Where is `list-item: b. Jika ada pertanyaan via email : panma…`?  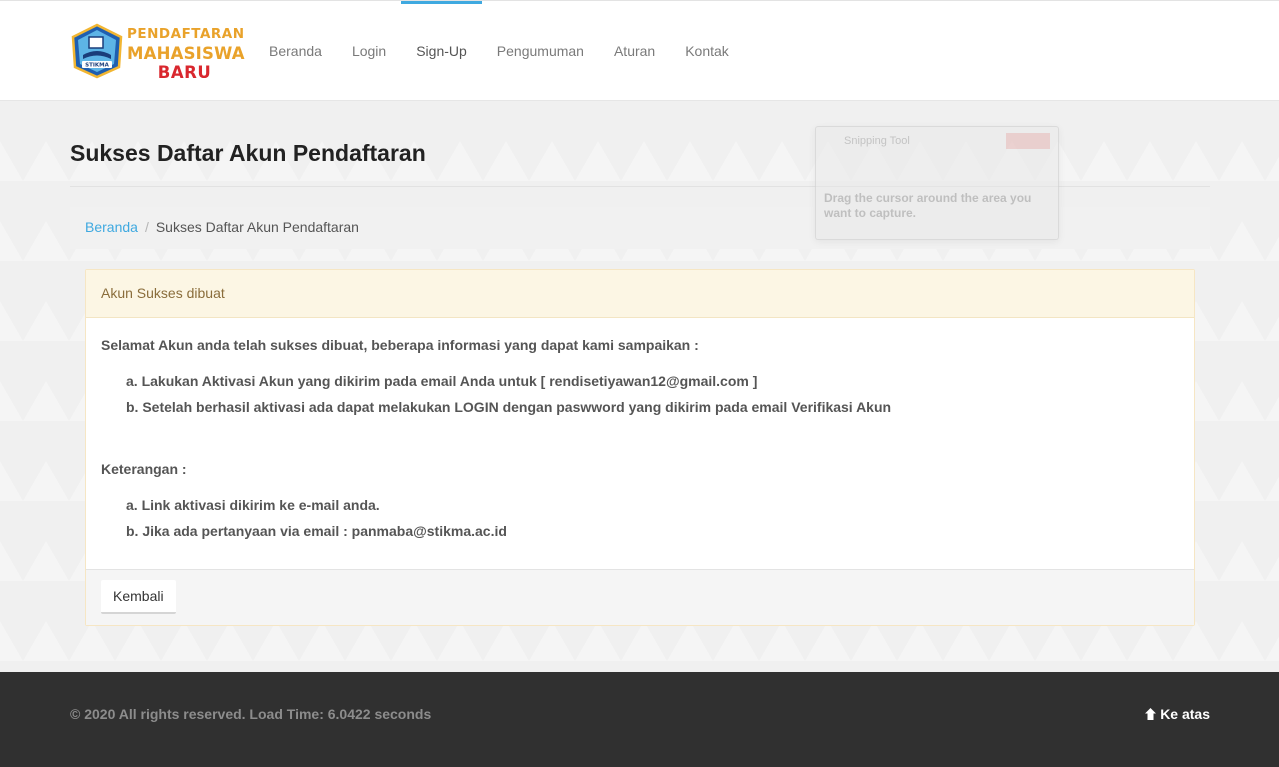 list-item: b. Jika ada pertanyaan via email : panma… is located at coordinates (316, 531).